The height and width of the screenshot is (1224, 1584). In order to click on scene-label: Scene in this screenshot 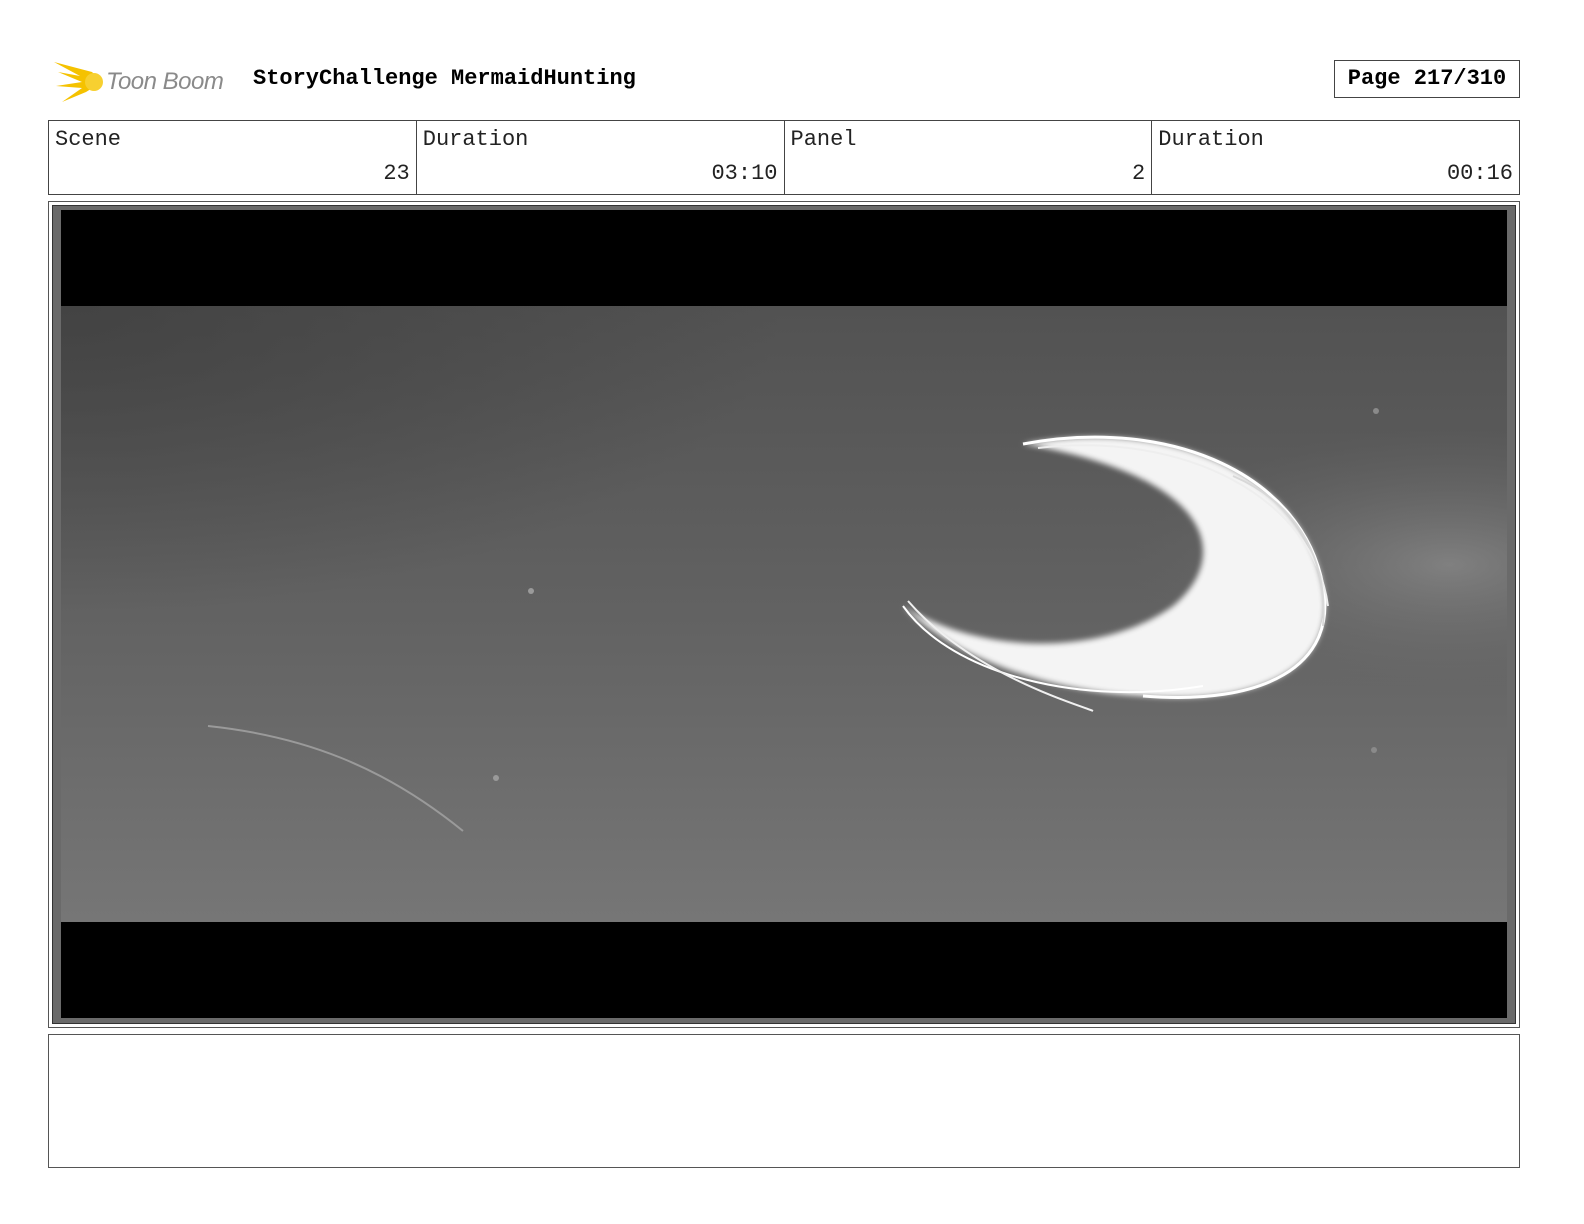, I will do `click(88, 139)`.